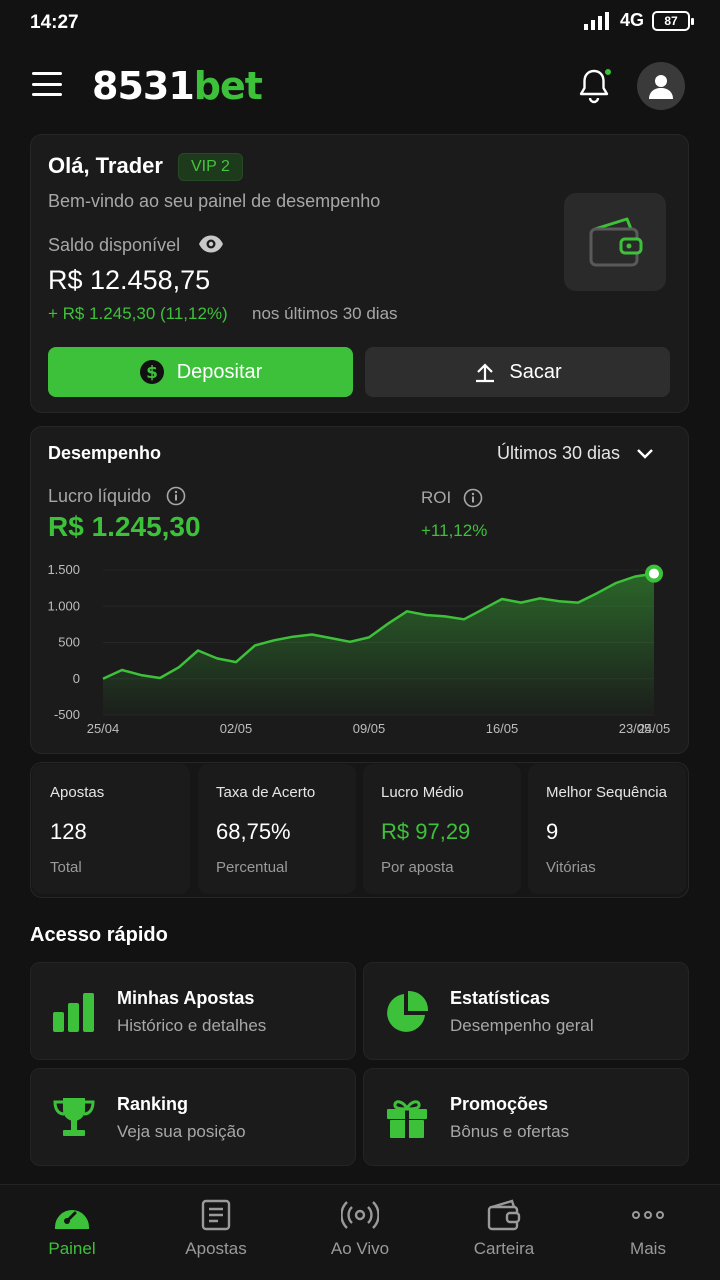 This screenshot has height=1280, width=720. What do you see at coordinates (426, 831) in the screenshot?
I see `stat-value: R$ 97,29` at bounding box center [426, 831].